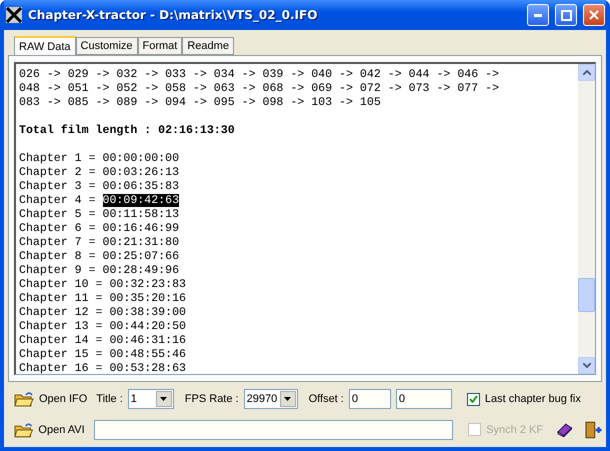 This screenshot has height=451, width=610. Describe the element at coordinates (147, 284) in the screenshot. I see `chapter-time: 00:32:23:83` at that location.